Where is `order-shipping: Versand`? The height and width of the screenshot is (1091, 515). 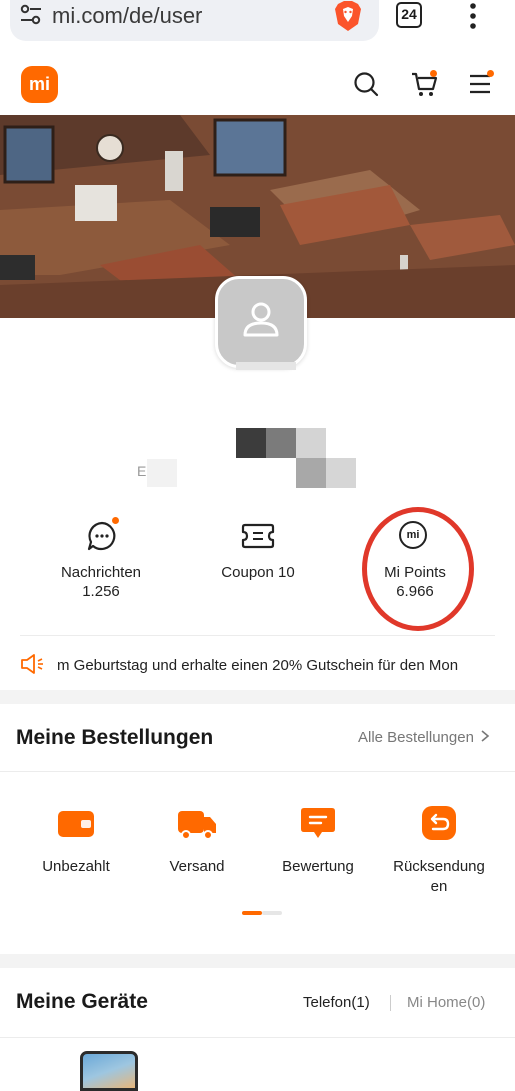
order-shipping: Versand is located at coordinates (197, 850).